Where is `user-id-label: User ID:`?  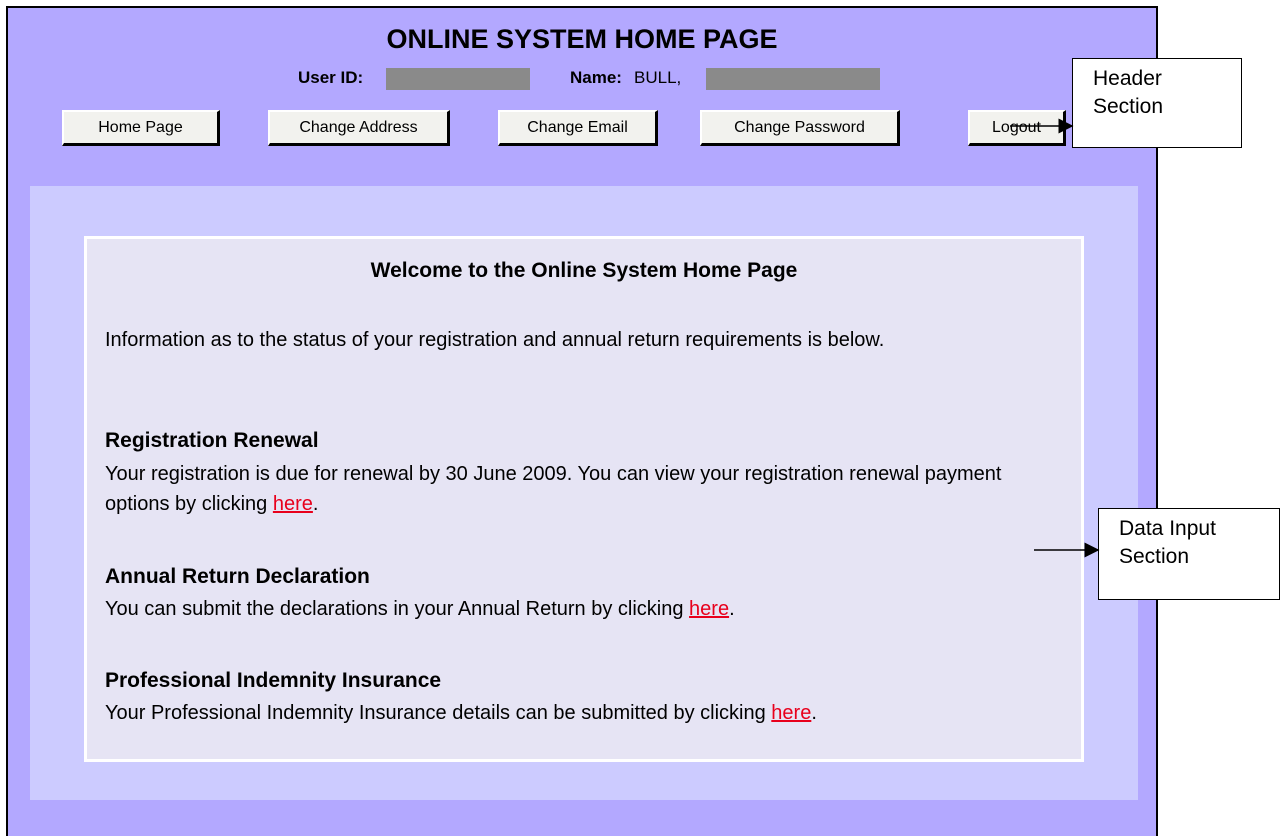
user-id-label: User ID: is located at coordinates (331, 77).